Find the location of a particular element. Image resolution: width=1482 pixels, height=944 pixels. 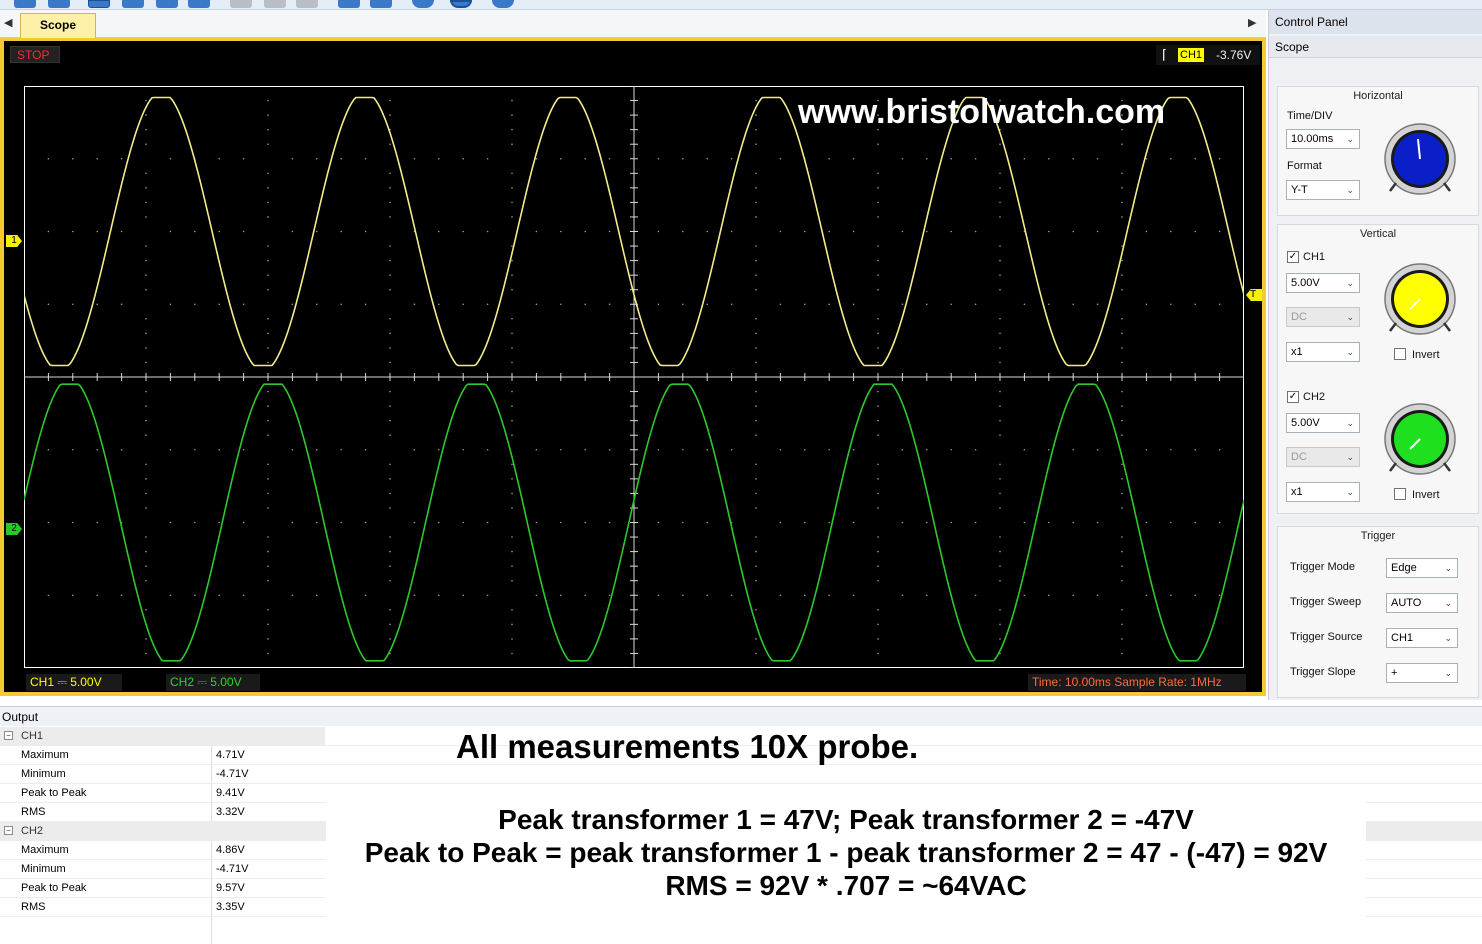

ch2-marker: 2 is located at coordinates (14, 529).